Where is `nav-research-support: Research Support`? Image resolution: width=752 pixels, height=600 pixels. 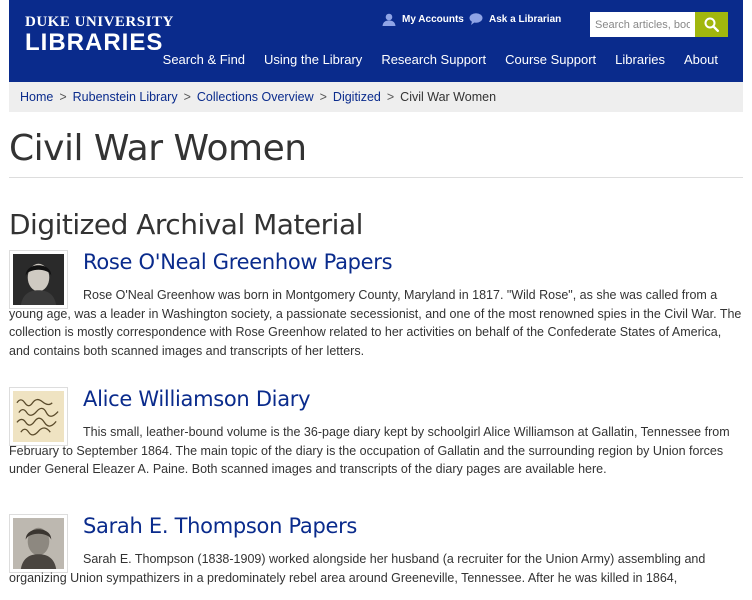
nav-research-support: Research Support is located at coordinates (433, 59).